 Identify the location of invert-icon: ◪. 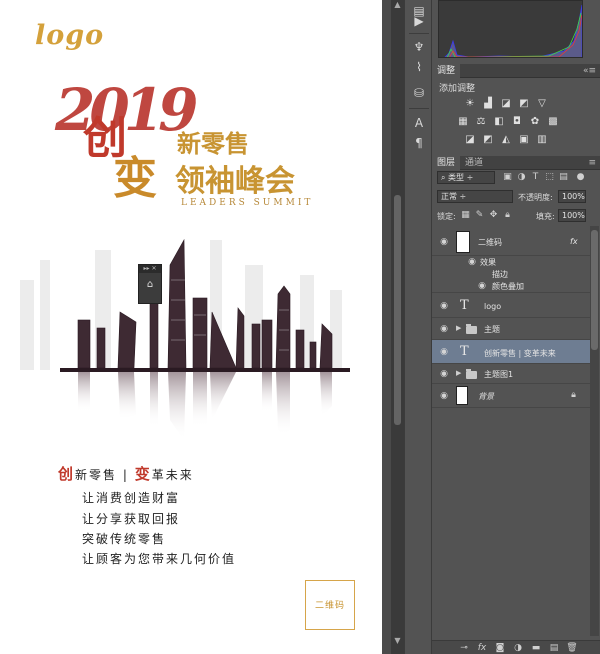
(470, 139).